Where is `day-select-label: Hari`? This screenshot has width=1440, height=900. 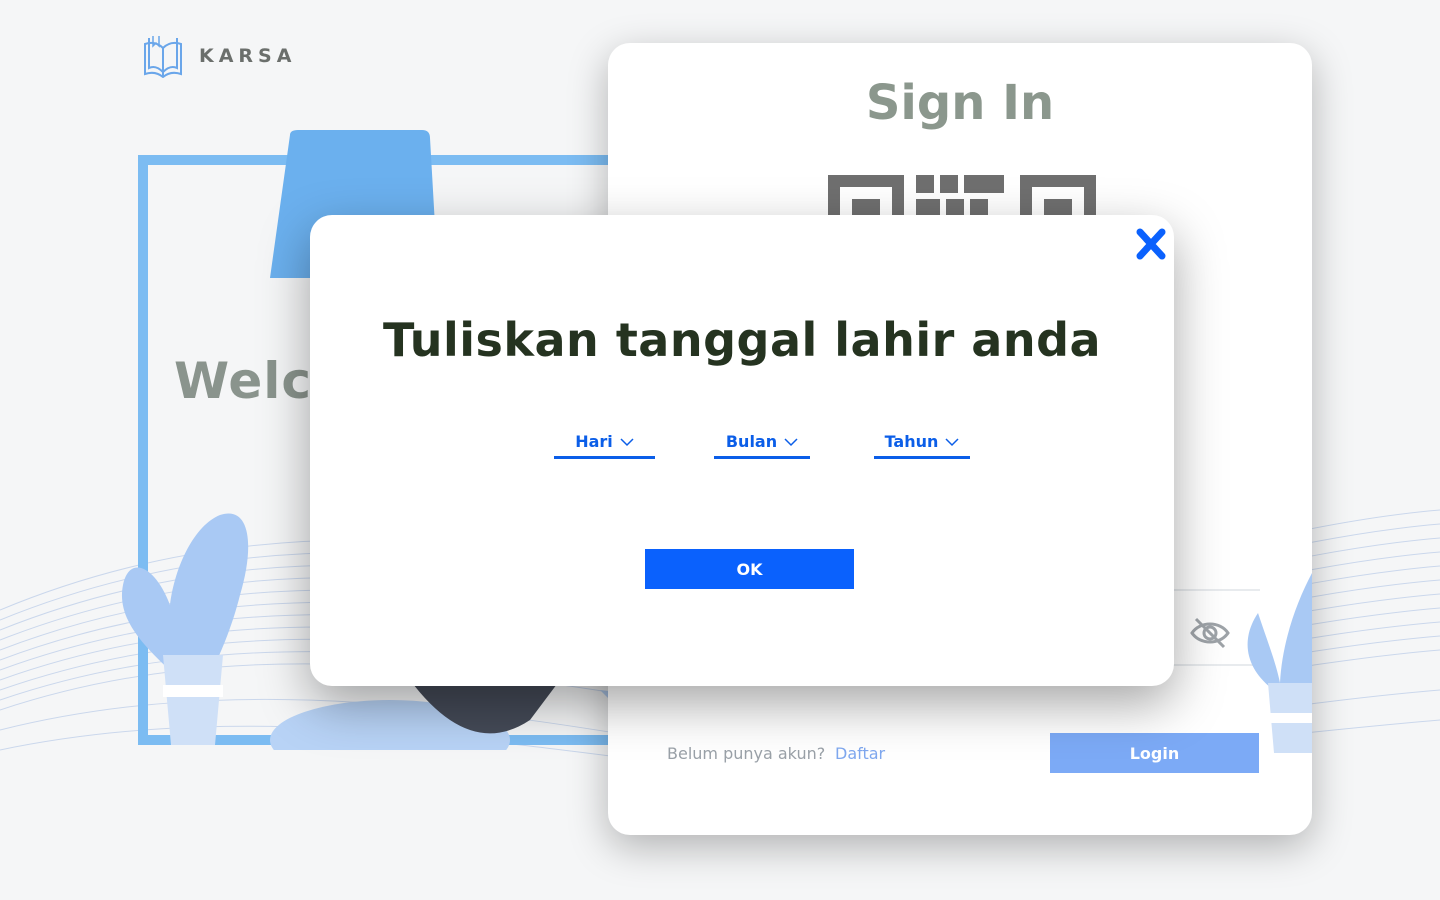
day-select-label: Hari is located at coordinates (594, 441).